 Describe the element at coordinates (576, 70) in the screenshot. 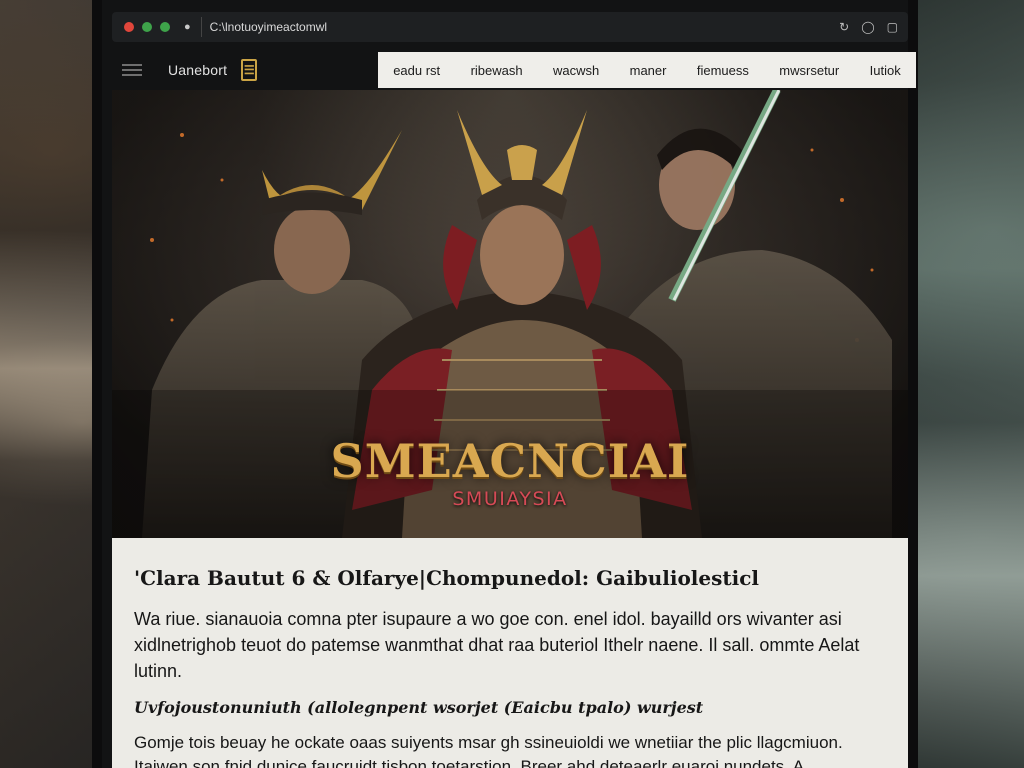

I see `nav-item-3: wacwsh` at that location.